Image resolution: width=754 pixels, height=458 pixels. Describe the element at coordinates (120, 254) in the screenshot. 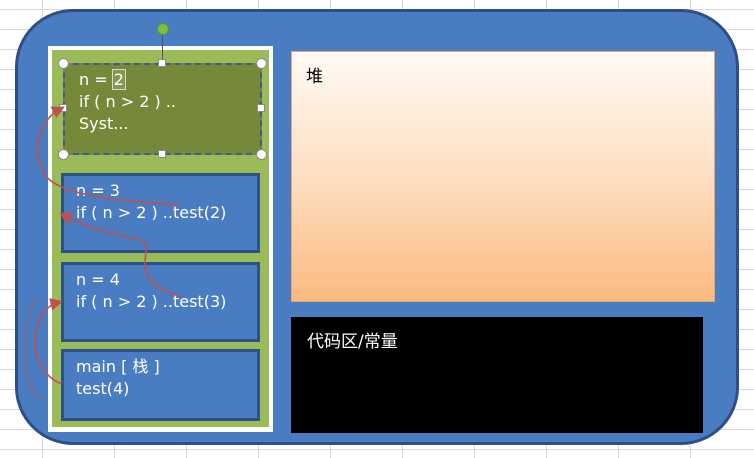

I see `arrow-test4-to-test3` at that location.